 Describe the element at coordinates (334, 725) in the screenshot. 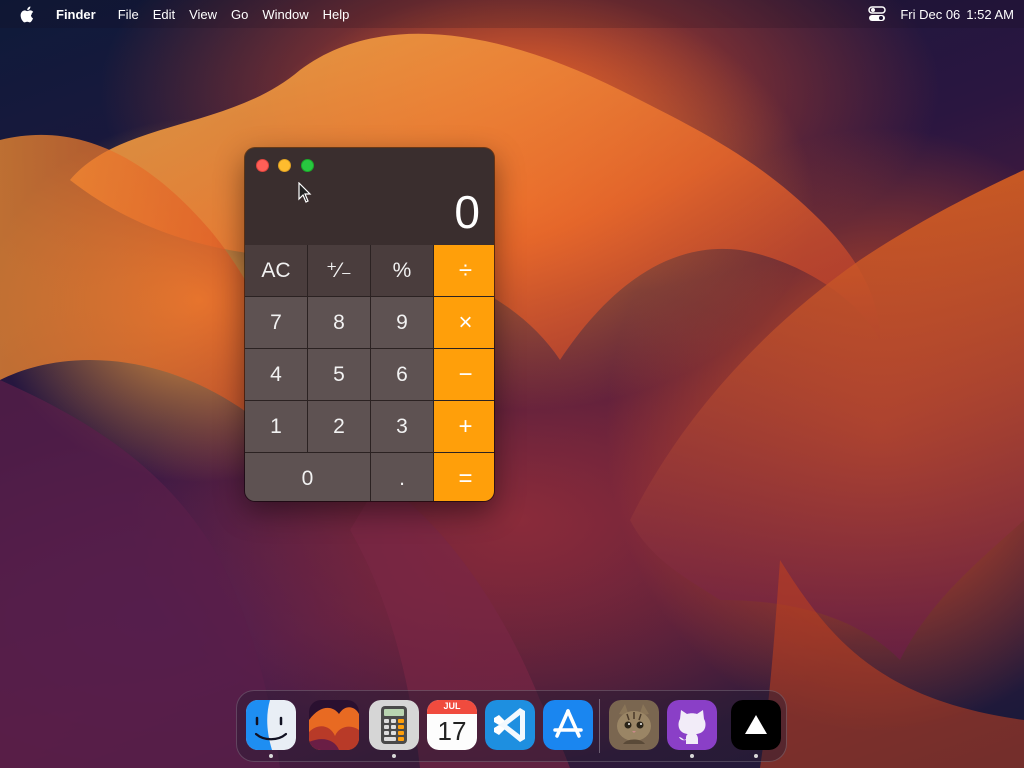

I see `wallpaper-icon` at that location.